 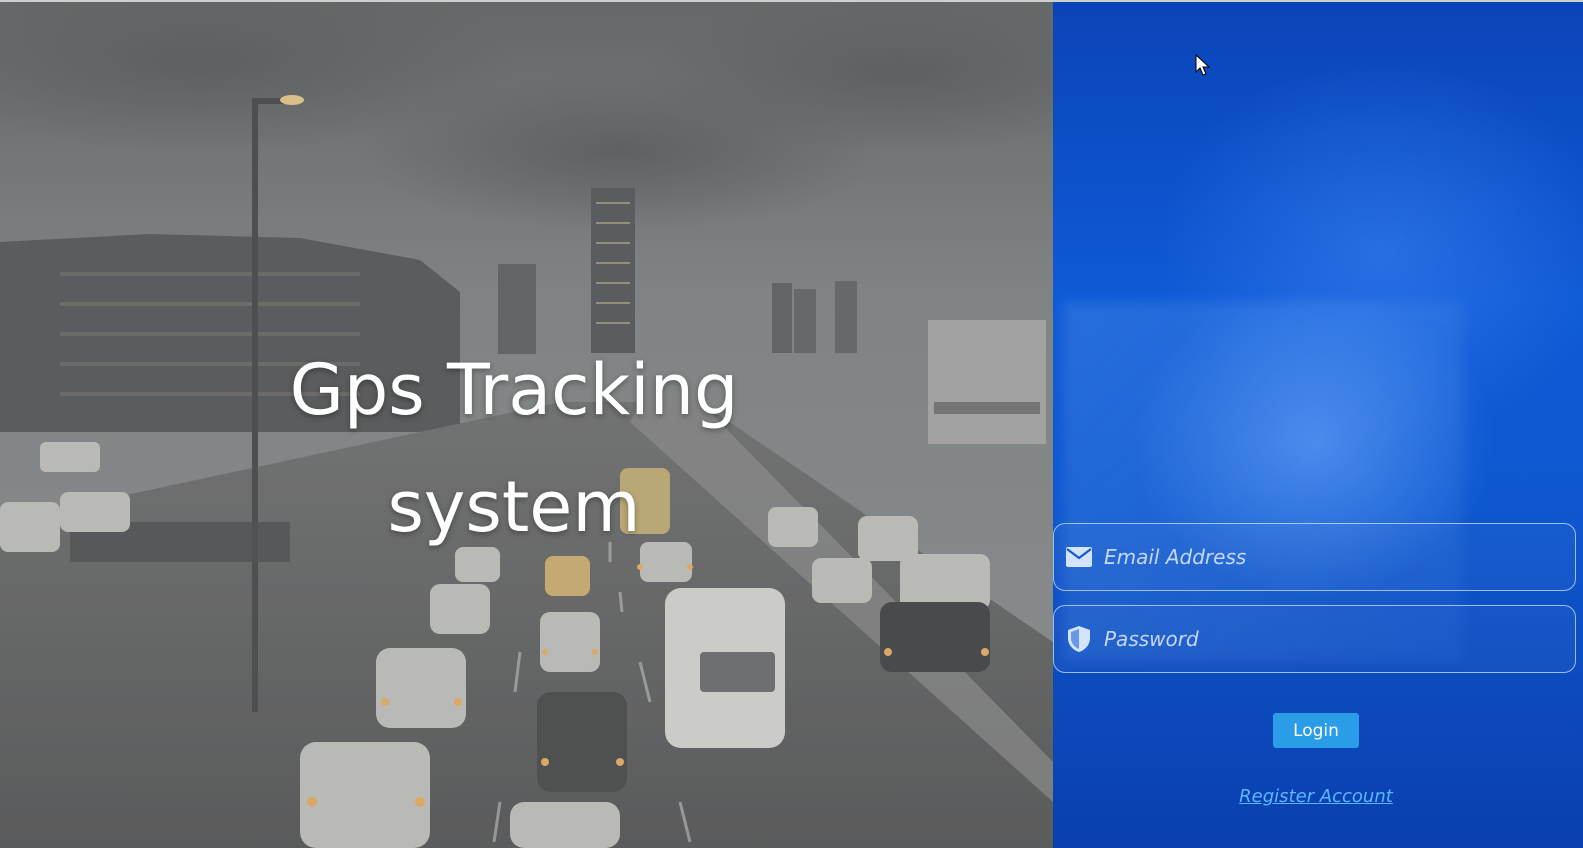 What do you see at coordinates (1203, 65) in the screenshot?
I see `mouse-cursor-icon` at bounding box center [1203, 65].